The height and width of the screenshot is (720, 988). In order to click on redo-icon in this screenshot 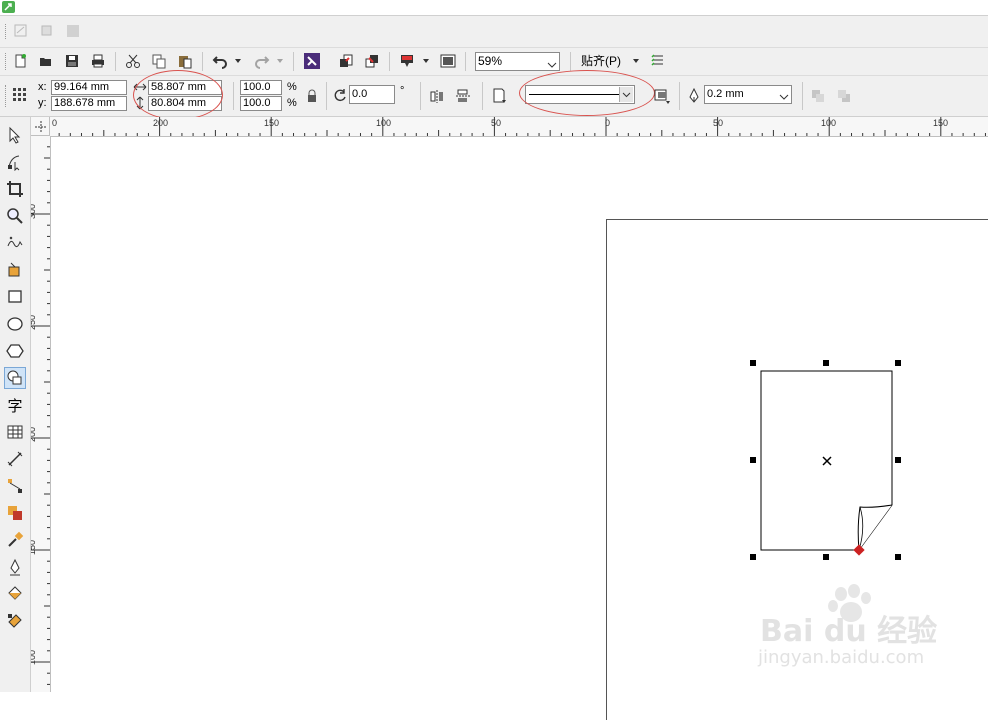, I will do `click(262, 61)`.